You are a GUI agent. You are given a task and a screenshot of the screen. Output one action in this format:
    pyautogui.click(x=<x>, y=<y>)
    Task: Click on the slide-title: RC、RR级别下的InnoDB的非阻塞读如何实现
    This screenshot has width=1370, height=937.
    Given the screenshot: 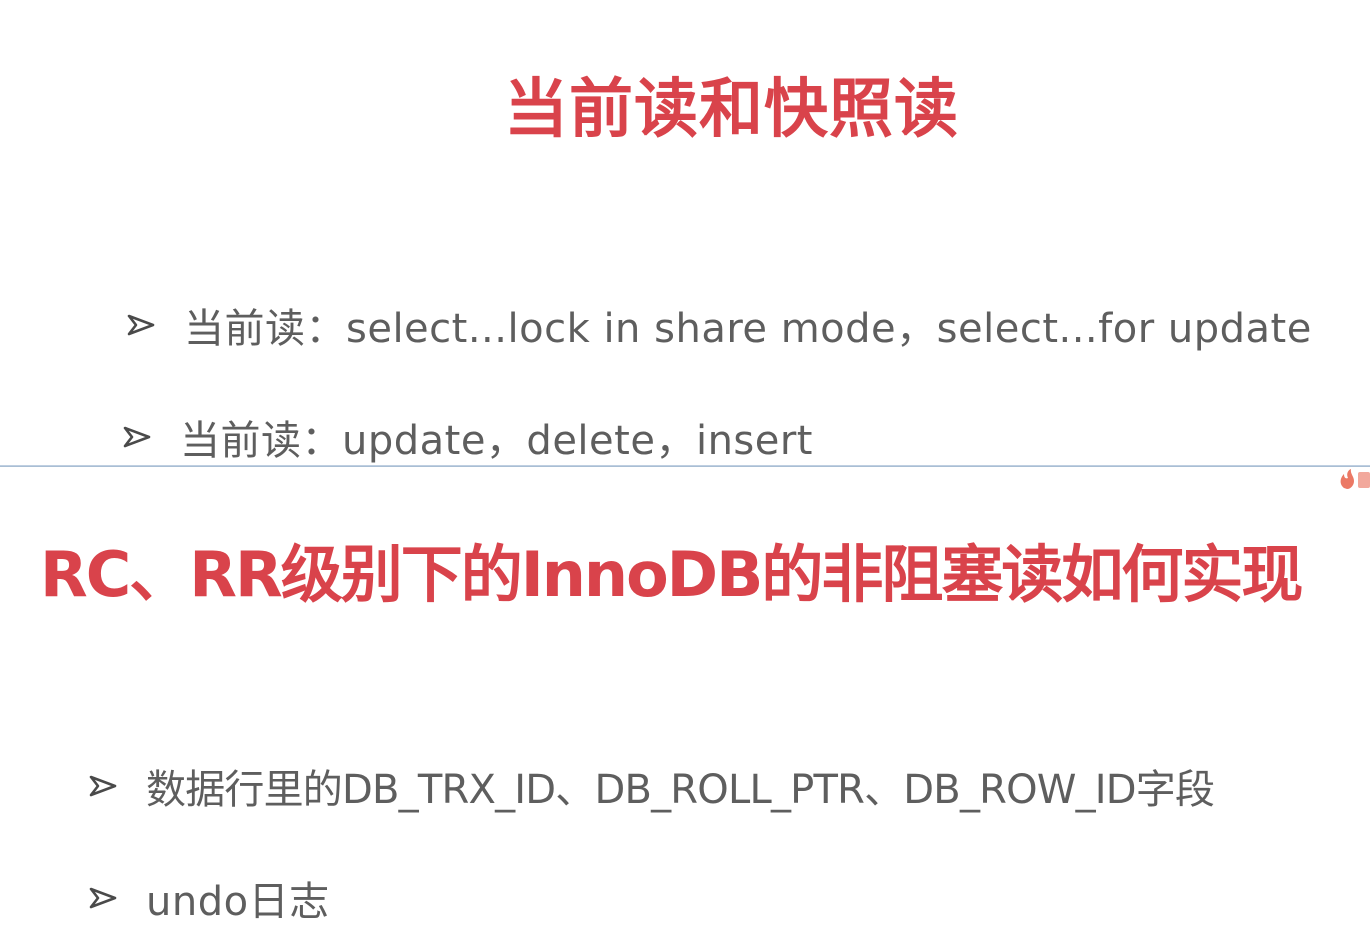 What is the action you would take?
    pyautogui.click(x=671, y=574)
    